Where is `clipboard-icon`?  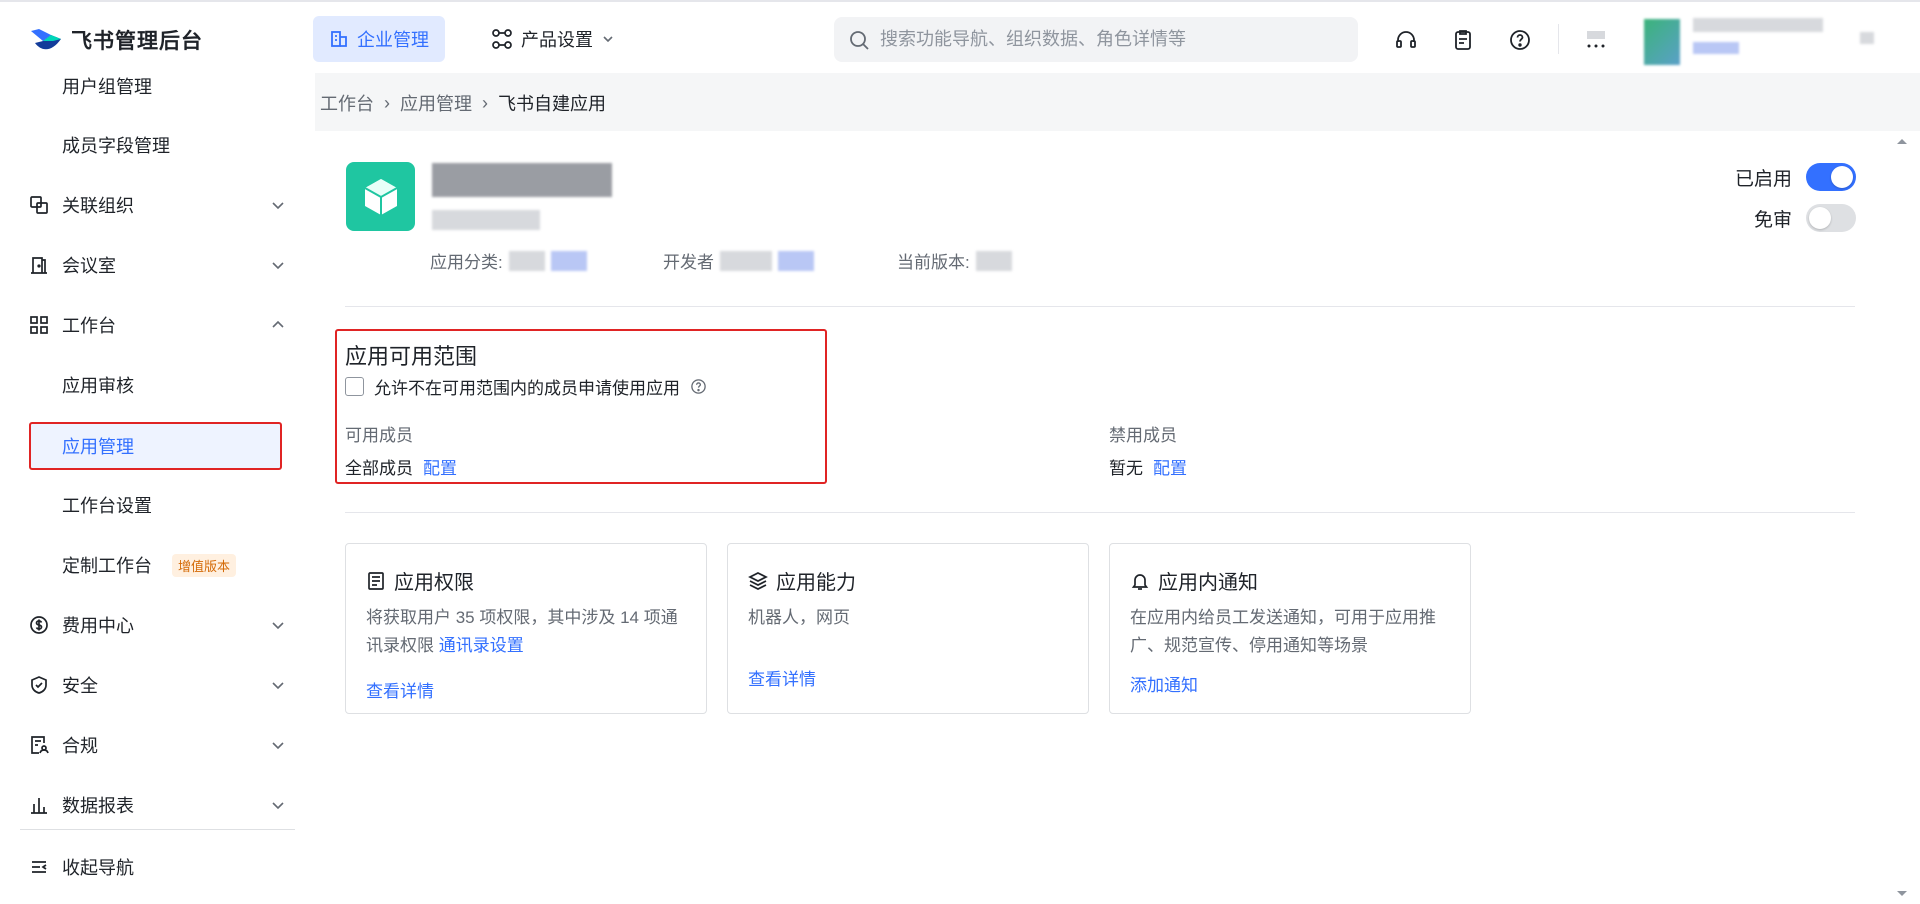 clipboard-icon is located at coordinates (1463, 40).